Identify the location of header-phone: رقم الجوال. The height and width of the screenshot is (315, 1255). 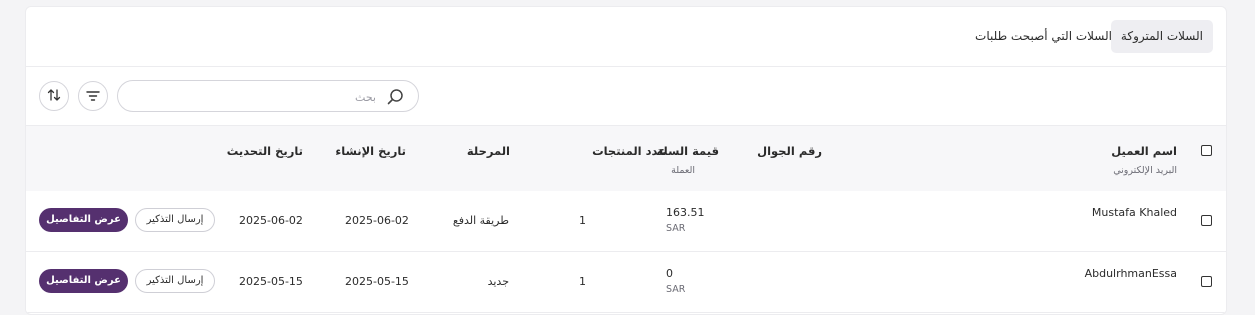
(789, 151).